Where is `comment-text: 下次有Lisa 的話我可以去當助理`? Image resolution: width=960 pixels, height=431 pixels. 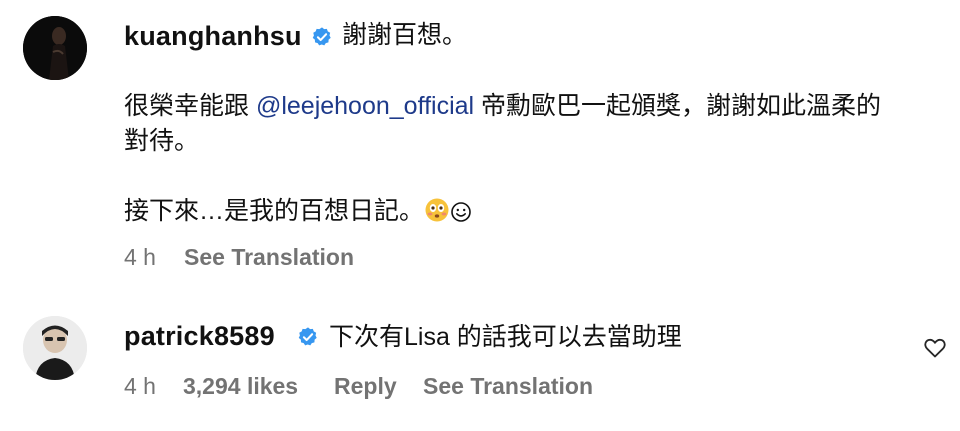
comment-text: 下次有Lisa 的話我可以去當助理 is located at coordinates (505, 337).